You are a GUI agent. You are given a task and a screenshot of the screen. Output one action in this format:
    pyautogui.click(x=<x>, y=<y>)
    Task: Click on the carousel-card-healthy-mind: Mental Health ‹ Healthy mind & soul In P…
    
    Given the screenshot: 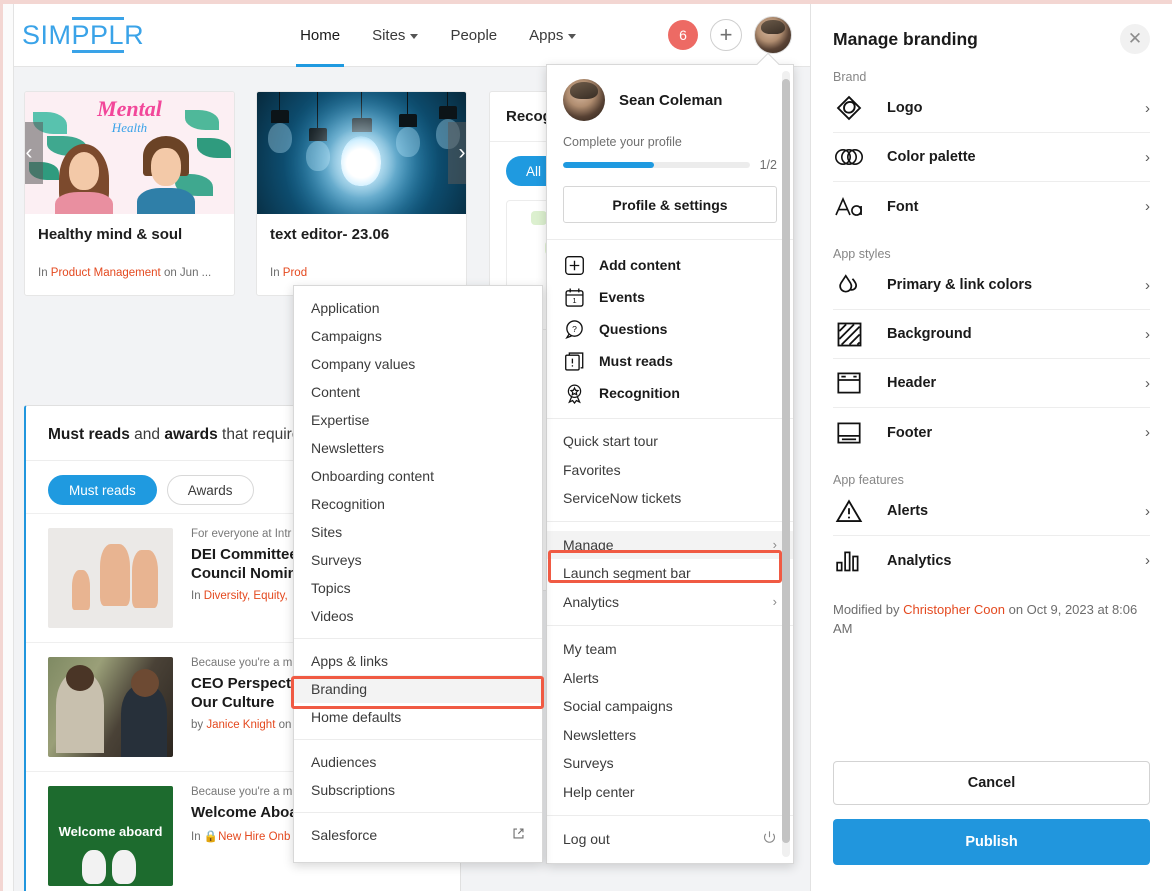 What is the action you would take?
    pyautogui.click(x=129, y=193)
    